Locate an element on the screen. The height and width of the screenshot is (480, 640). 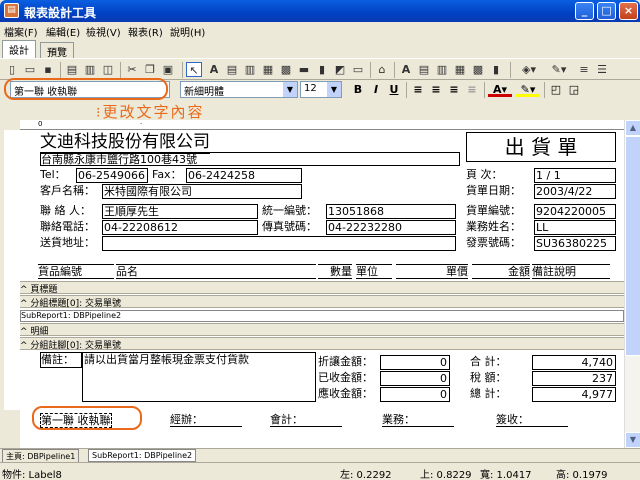
open-folder-icon: ▭ is located at coordinates (30, 69).